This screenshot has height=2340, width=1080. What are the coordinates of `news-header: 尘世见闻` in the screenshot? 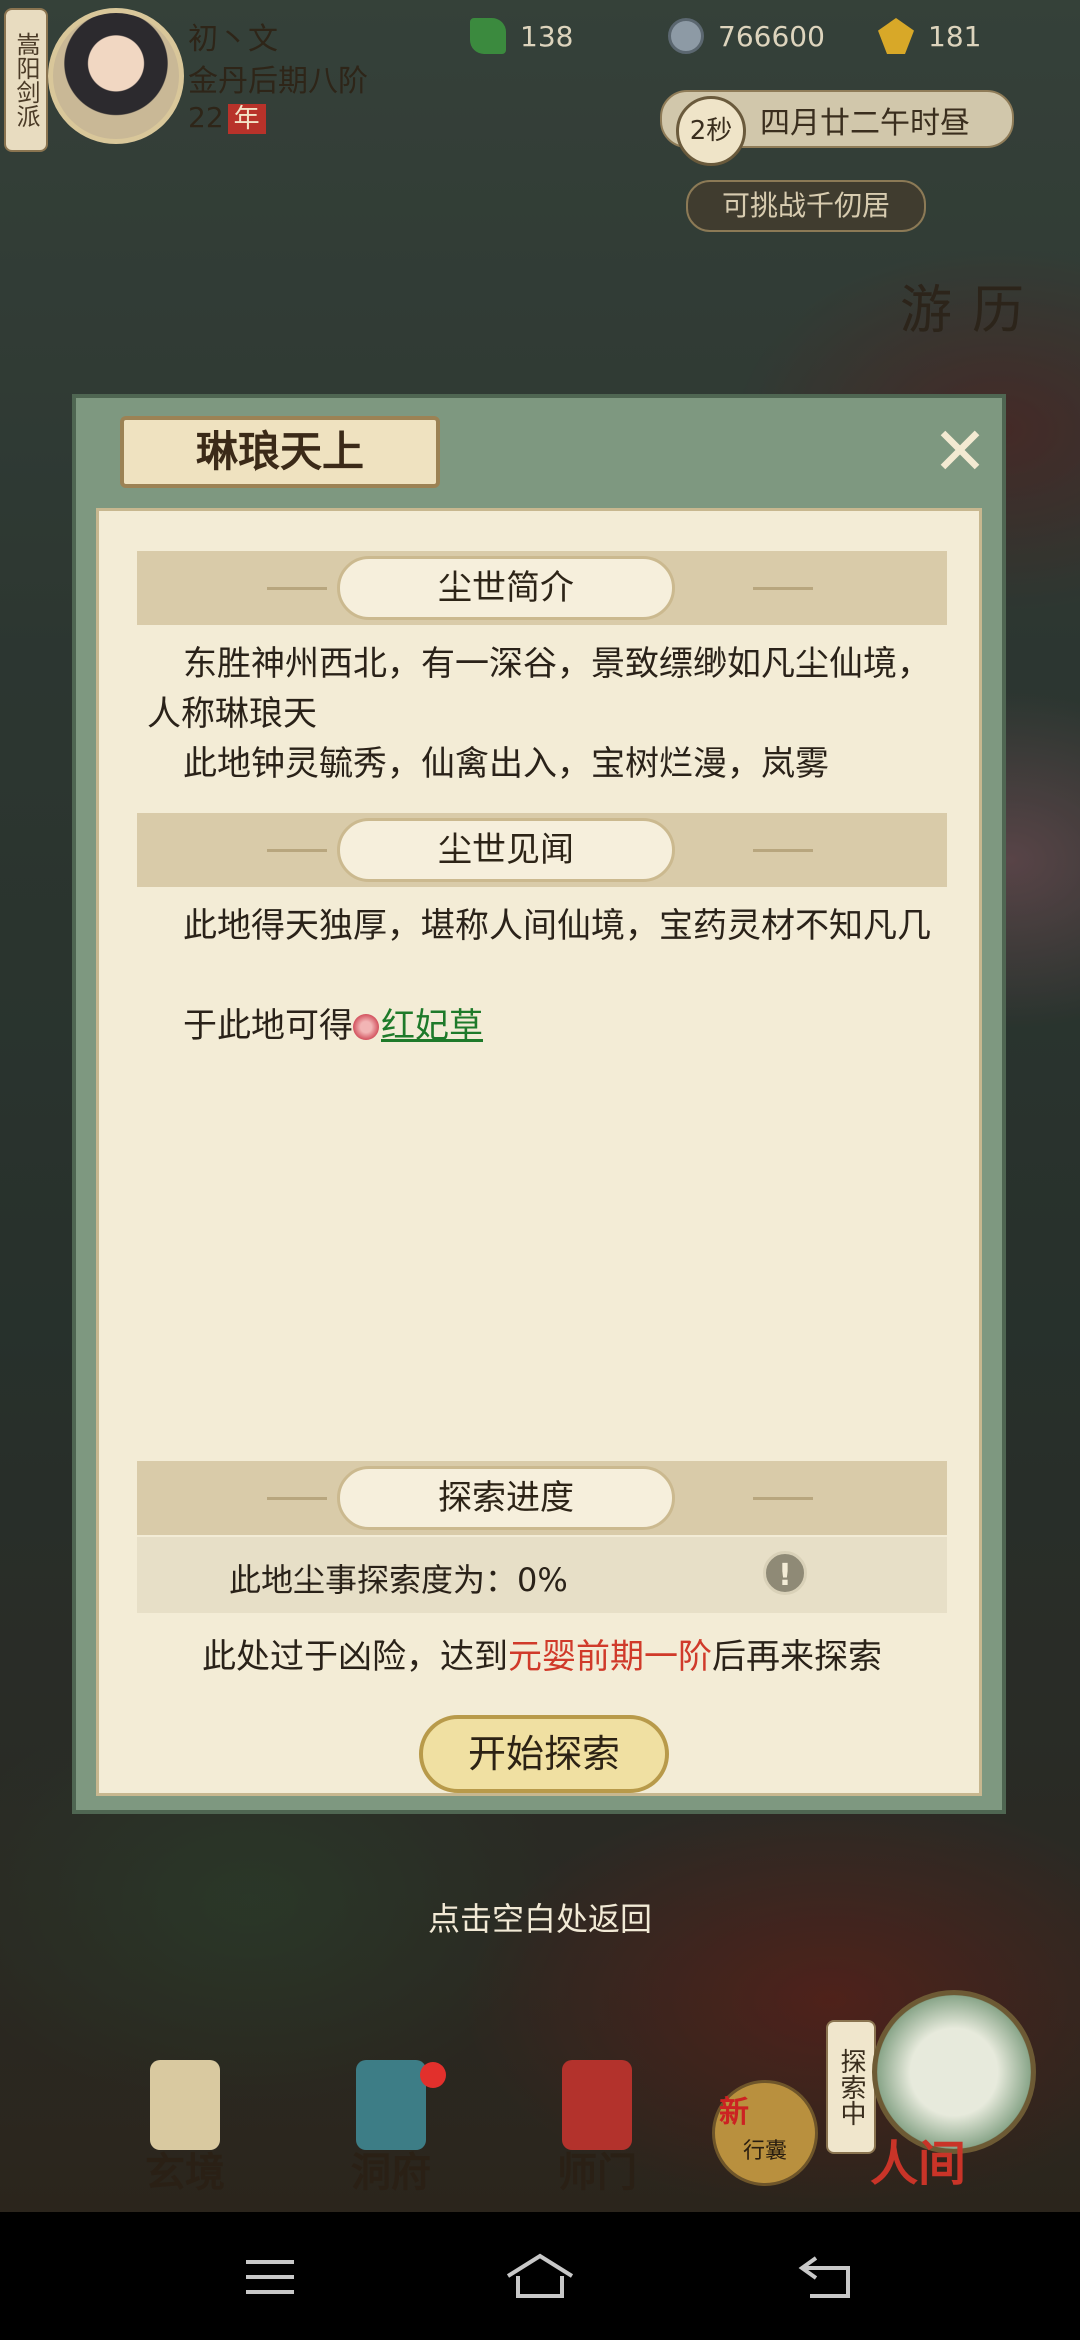 It's located at (506, 850).